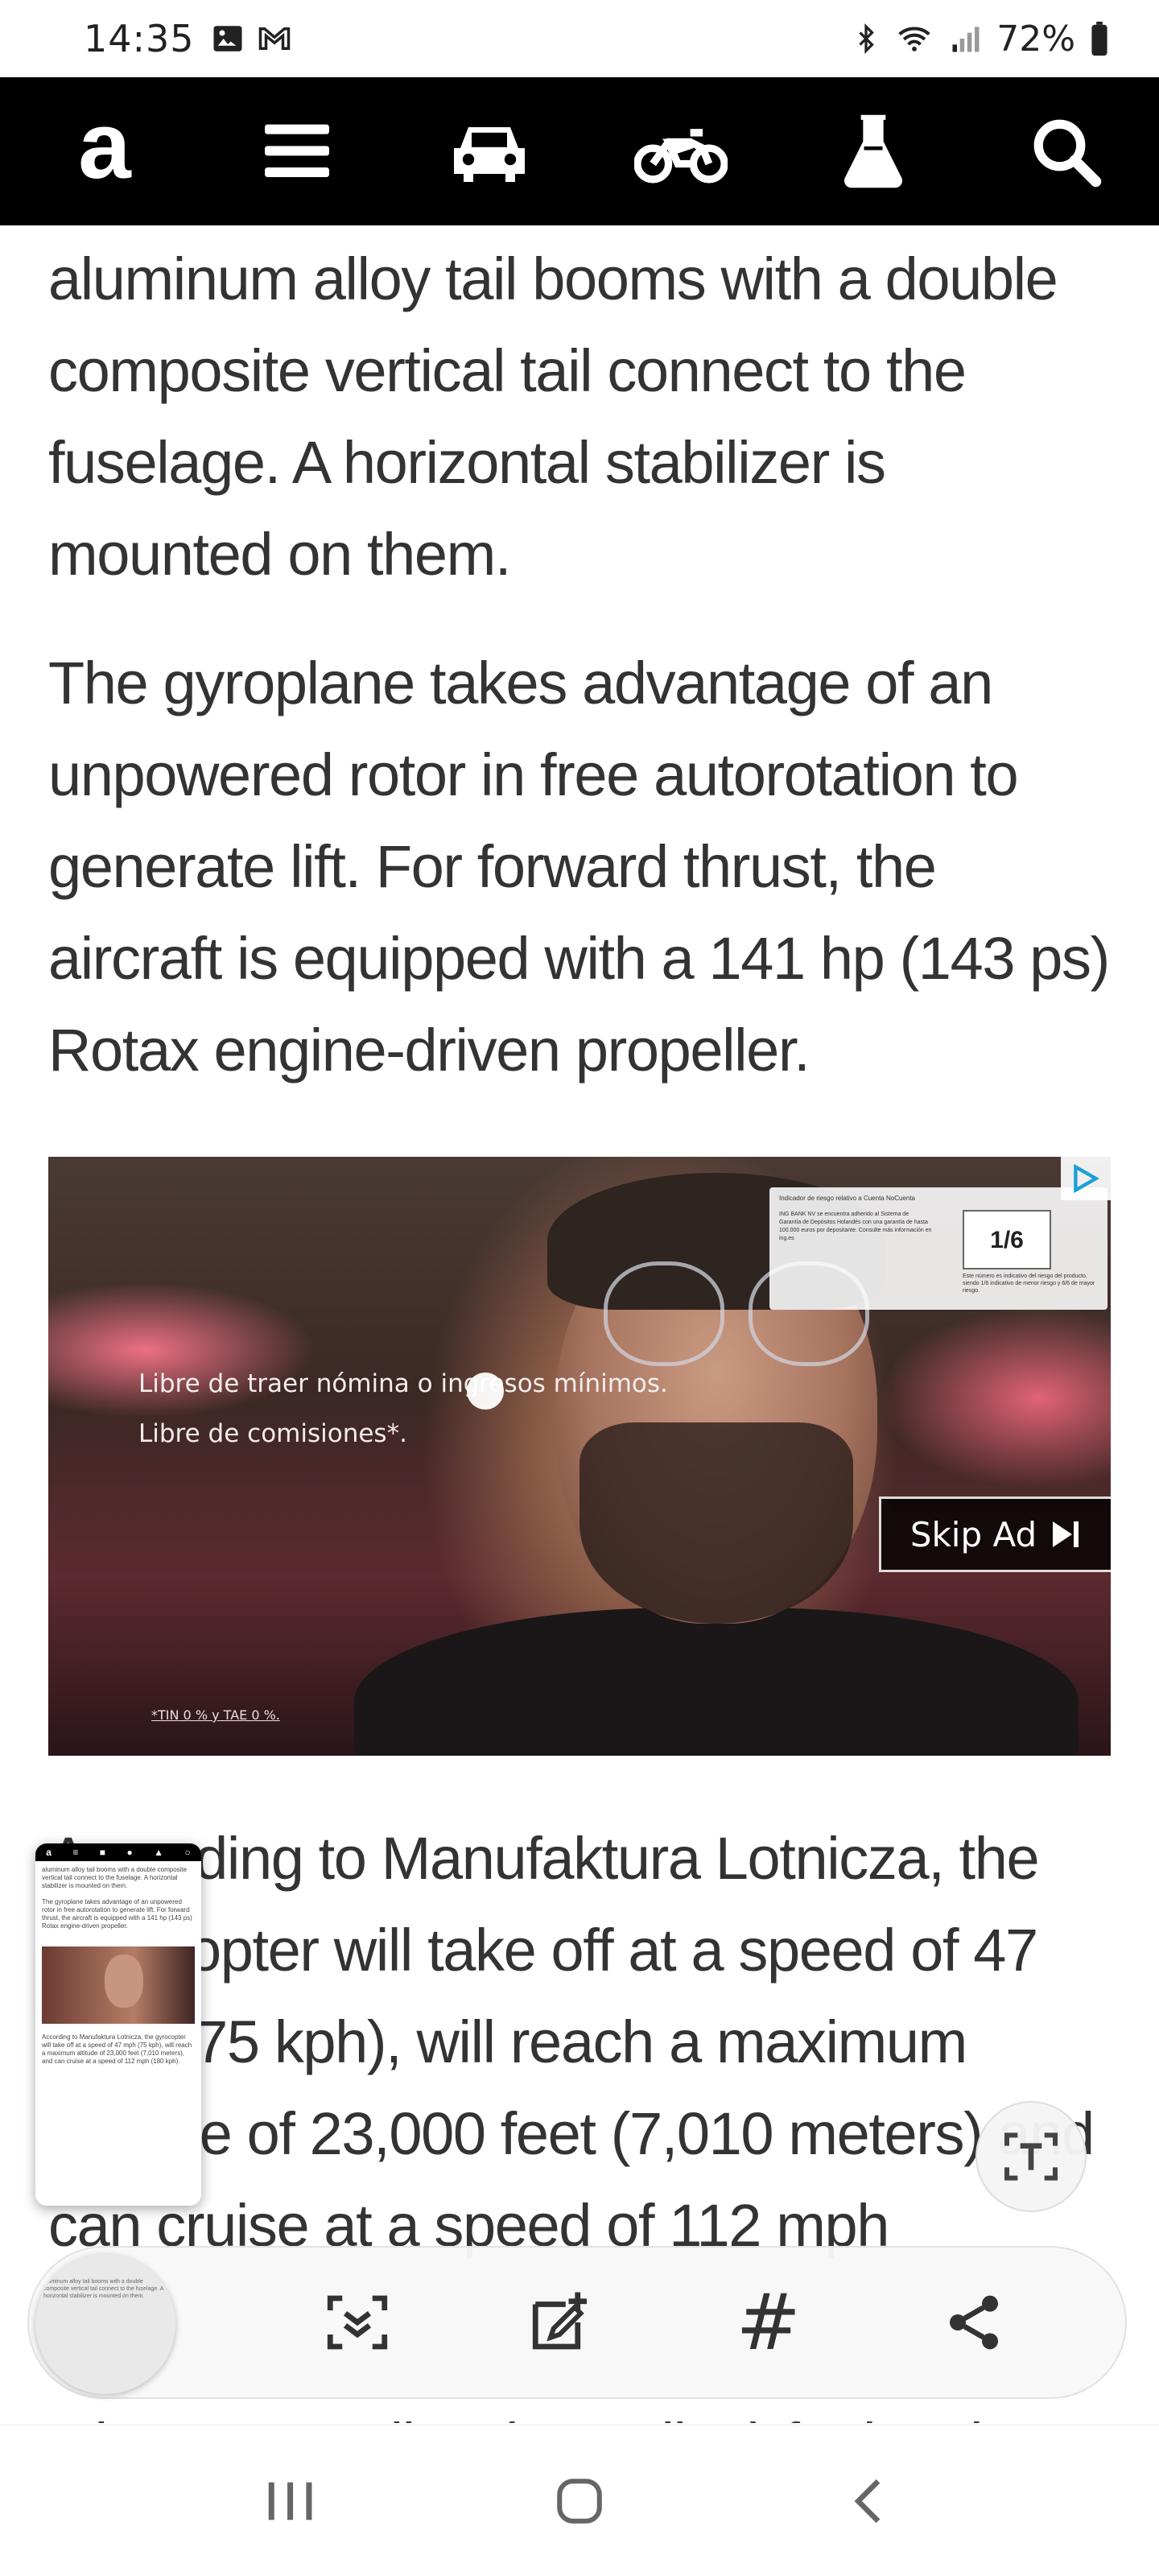 This screenshot has height=2576, width=1159. I want to click on share-icon, so click(974, 2322).